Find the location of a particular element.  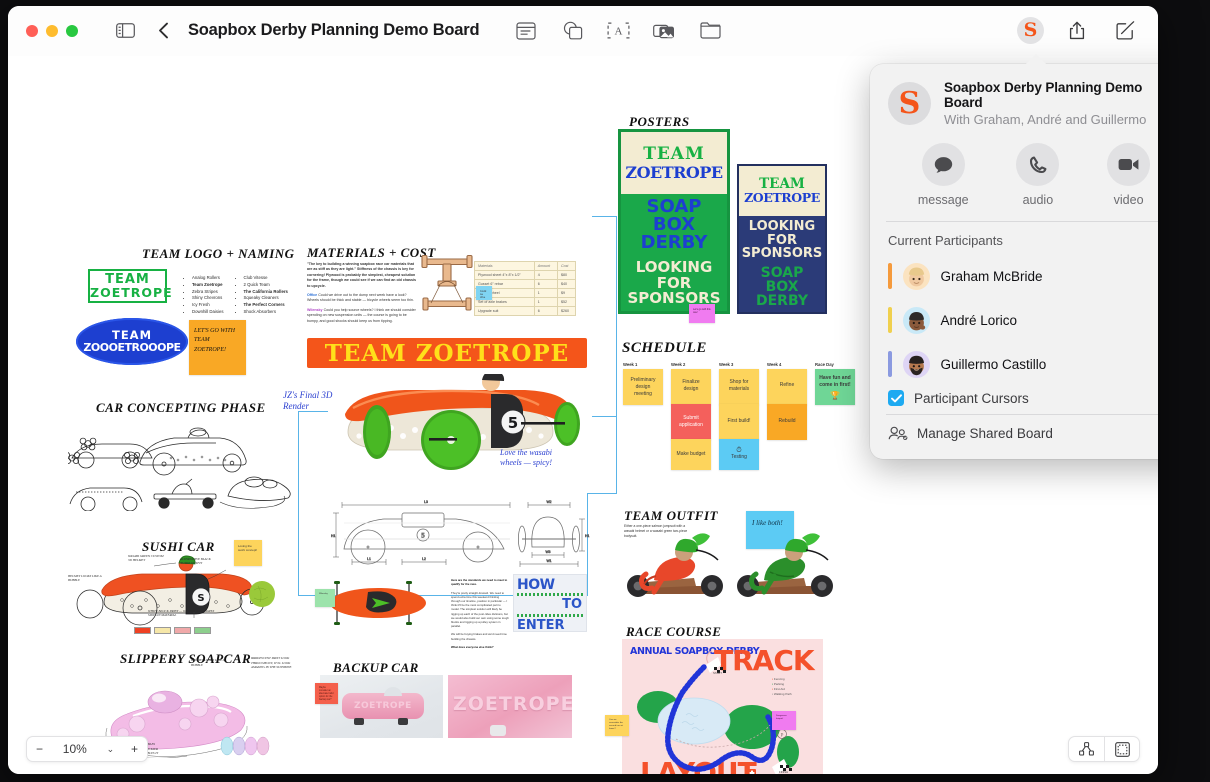

sticky-note-sushi: Loving the sushi concept! is located at coordinates (248, 553).